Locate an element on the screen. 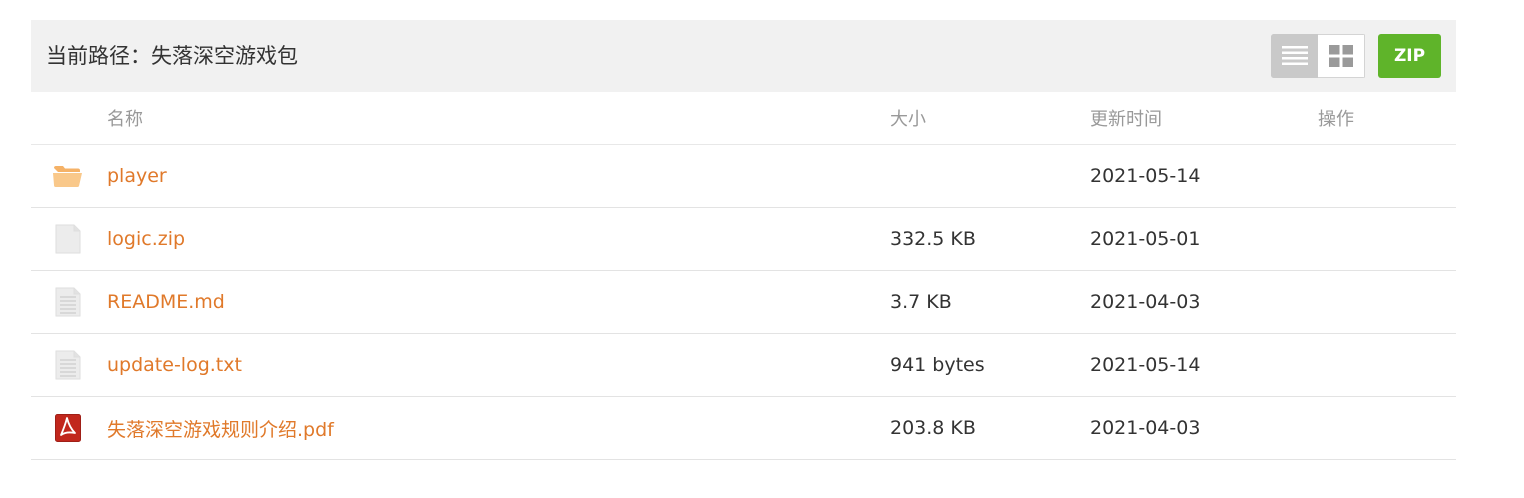 Image resolution: width=1524 pixels, height=498 pixels. table-row: README.md 3.7 KB 2021-04-03 is located at coordinates (743, 302).